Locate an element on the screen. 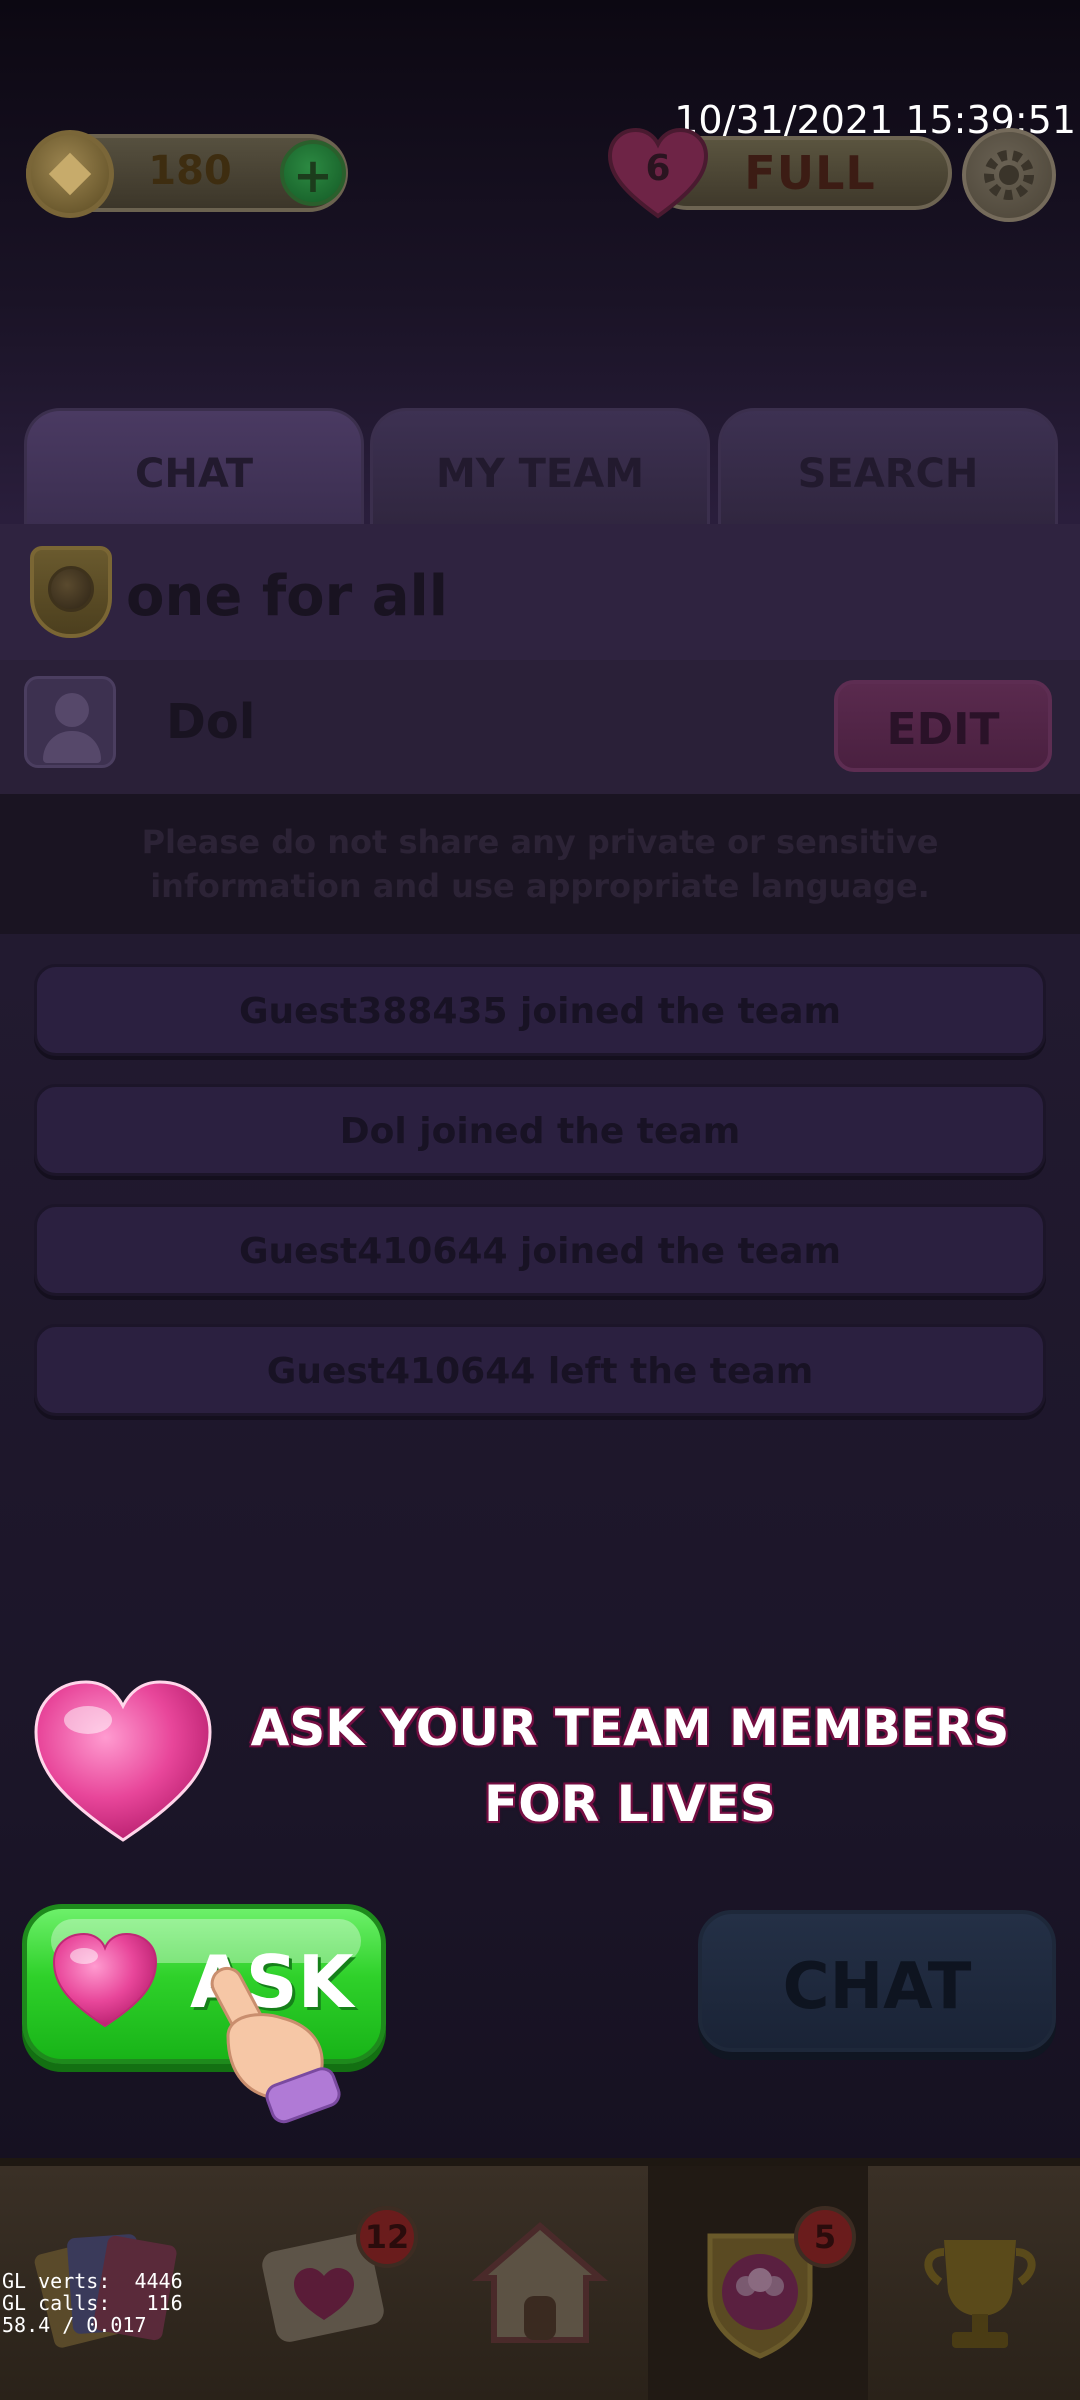 The image size is (1080, 2400). chat-message-text: Guest410644 left the team is located at coordinates (540, 1371).